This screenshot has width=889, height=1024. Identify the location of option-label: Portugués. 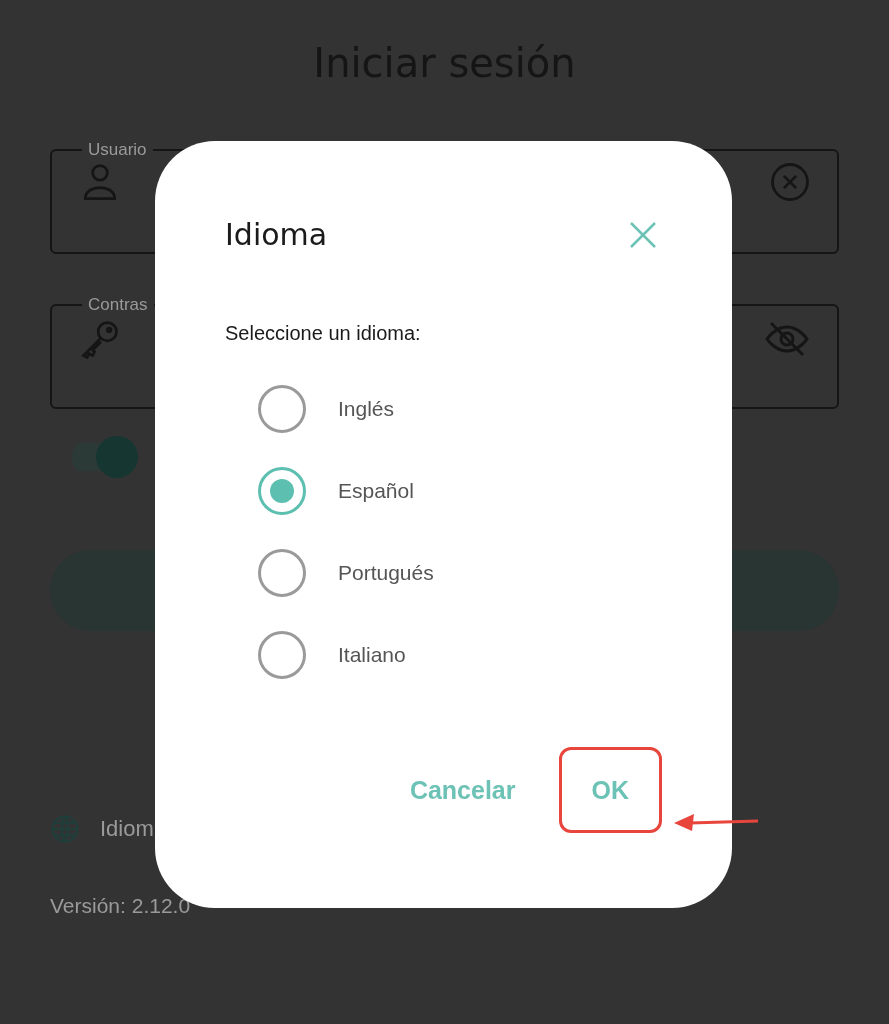
(386, 573).